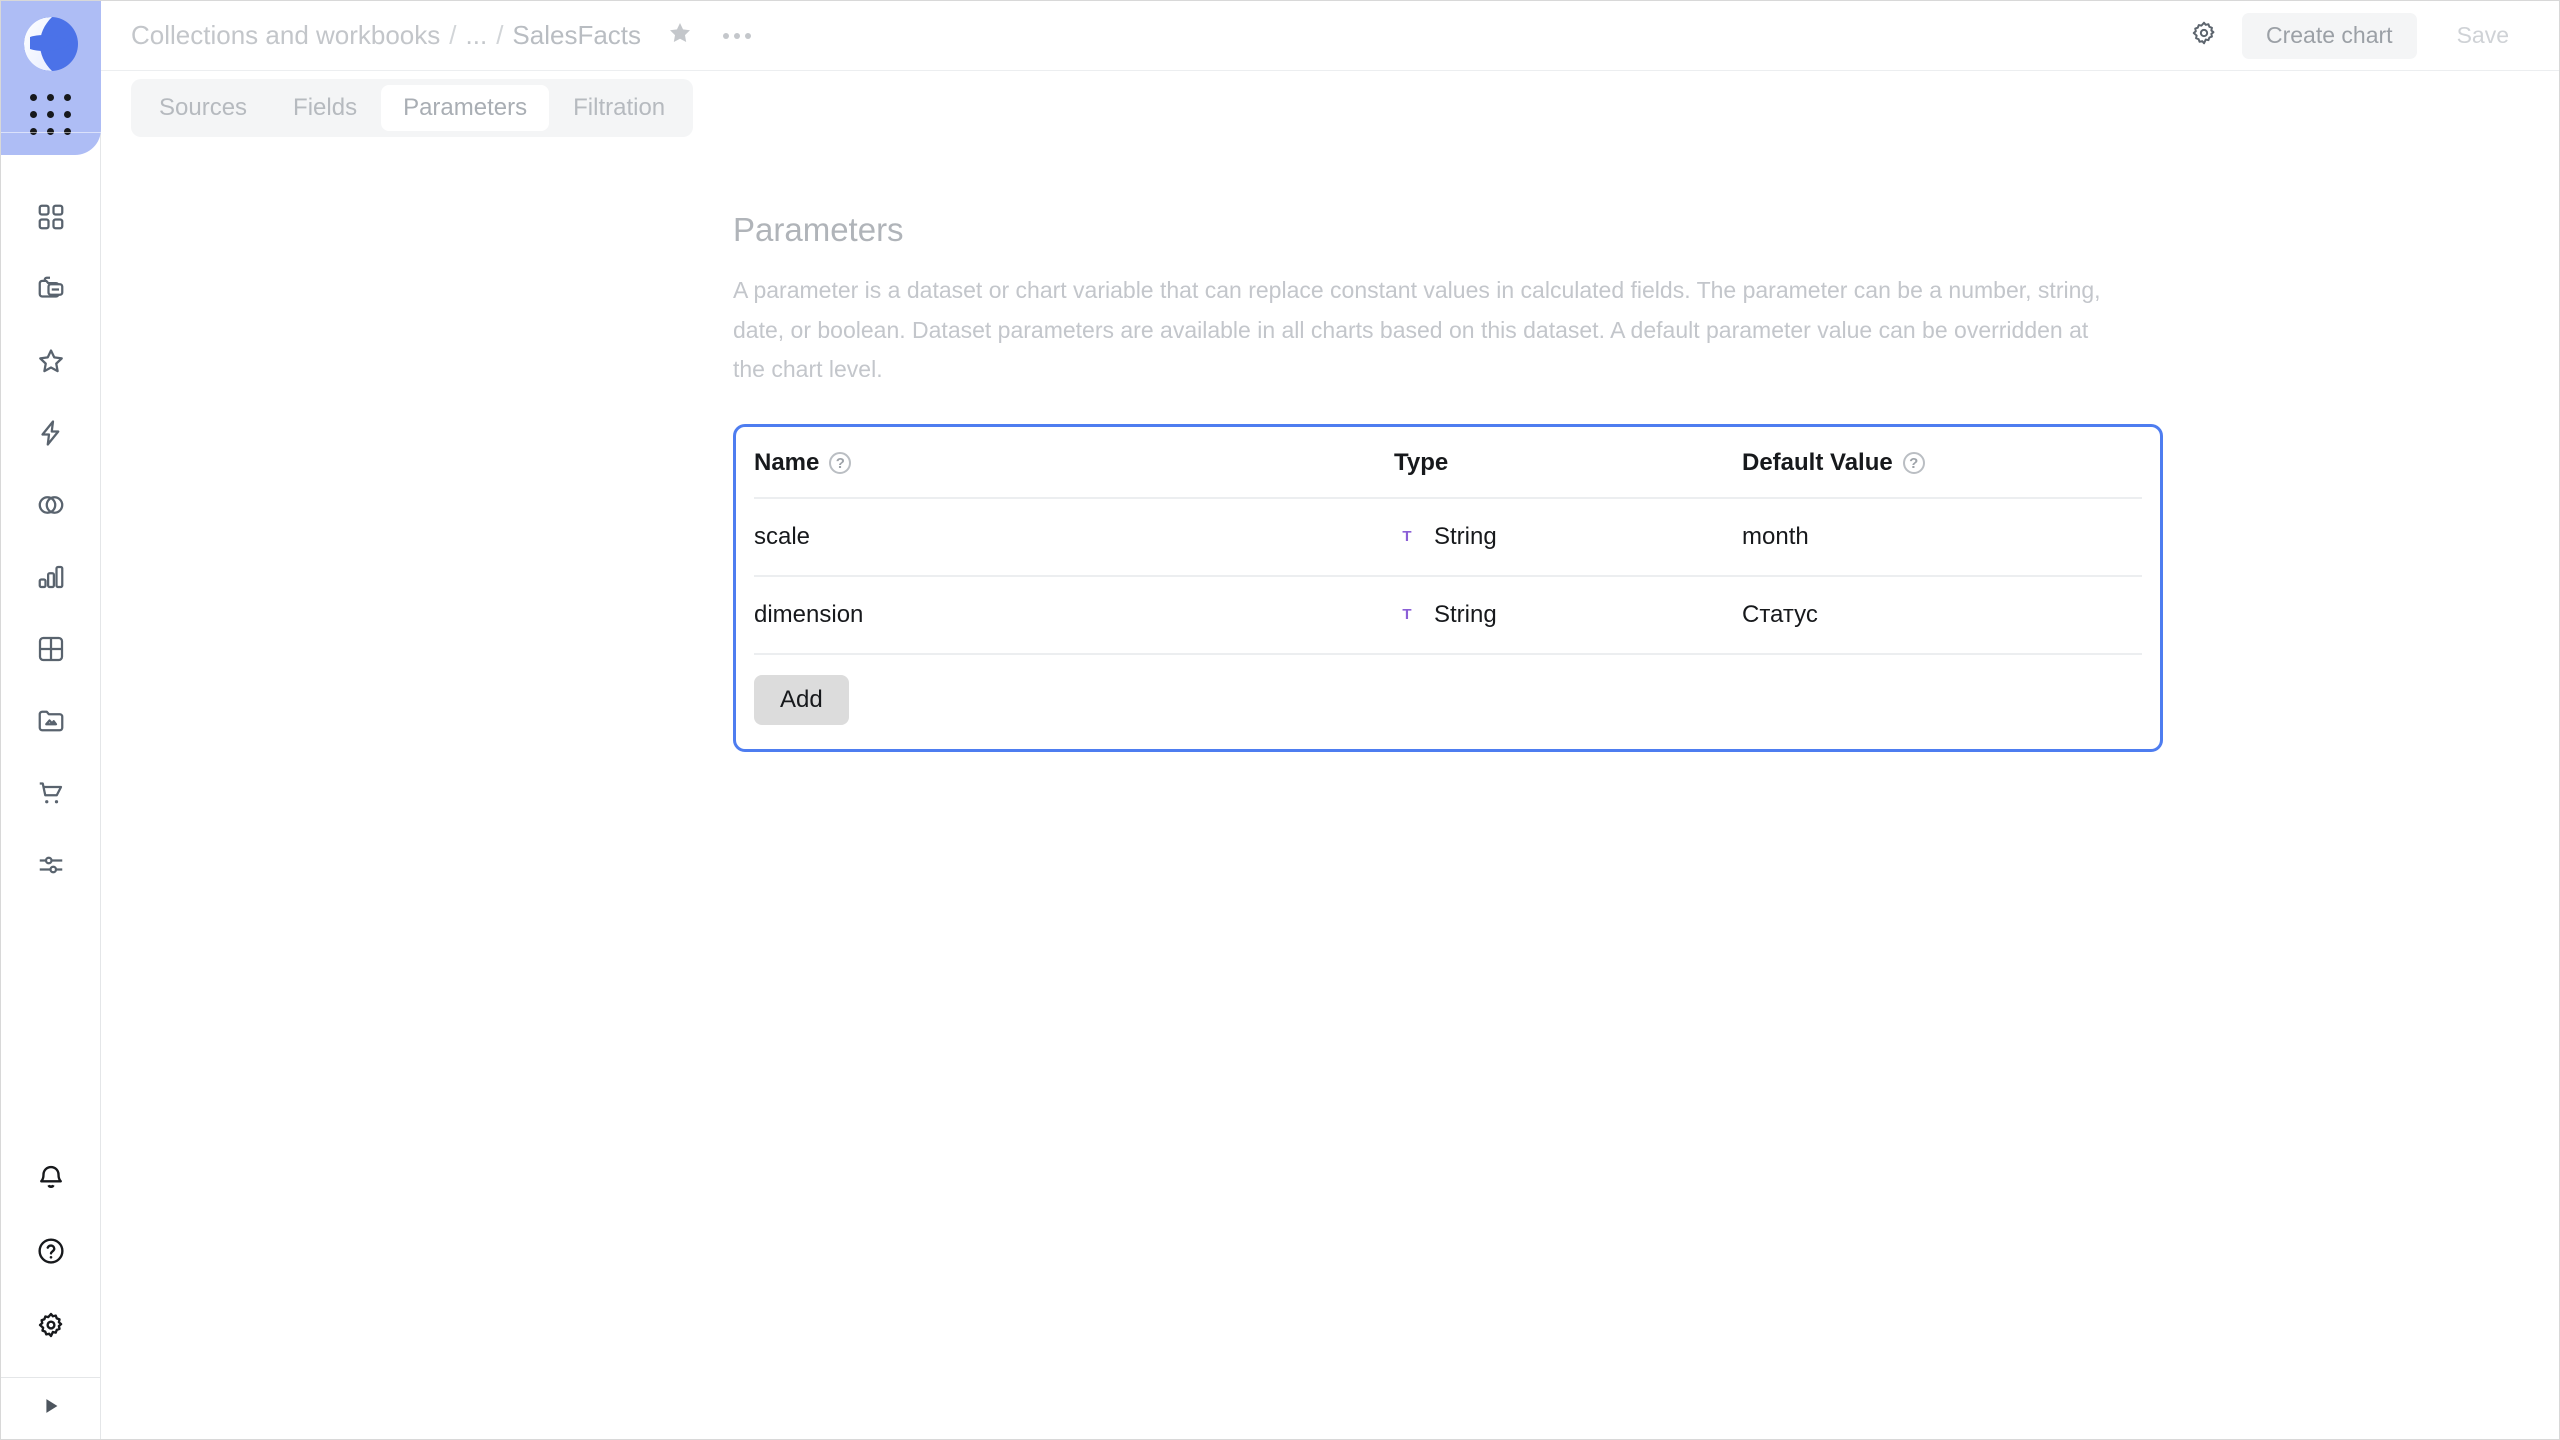 Image resolution: width=2560 pixels, height=1440 pixels. I want to click on column-header-default-value: Default Value ?, so click(1942, 462).